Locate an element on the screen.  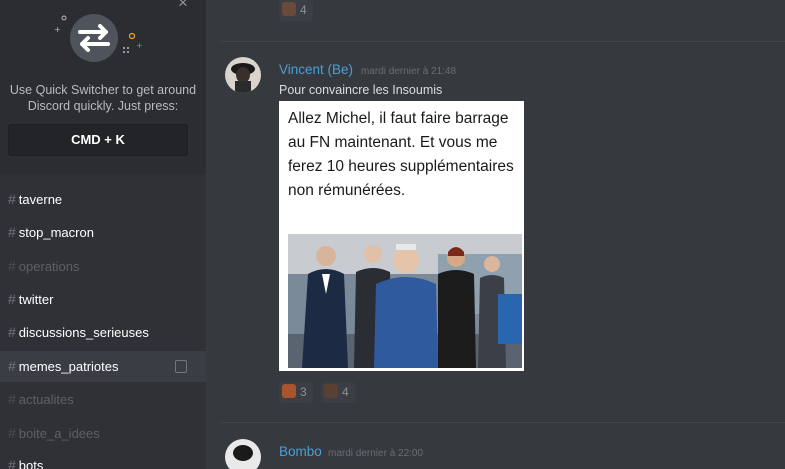
channel-bots: # bots is located at coordinates (103, 459).